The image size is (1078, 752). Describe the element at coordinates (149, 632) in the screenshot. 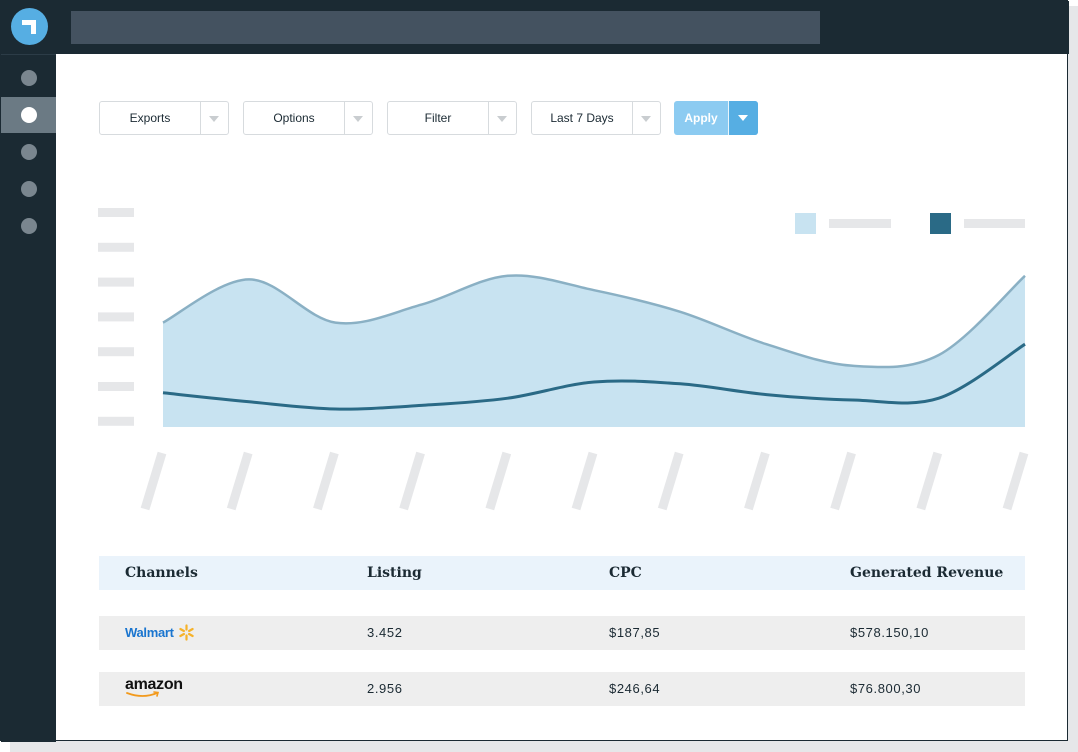

I see `walmart-logo: Walmart` at that location.